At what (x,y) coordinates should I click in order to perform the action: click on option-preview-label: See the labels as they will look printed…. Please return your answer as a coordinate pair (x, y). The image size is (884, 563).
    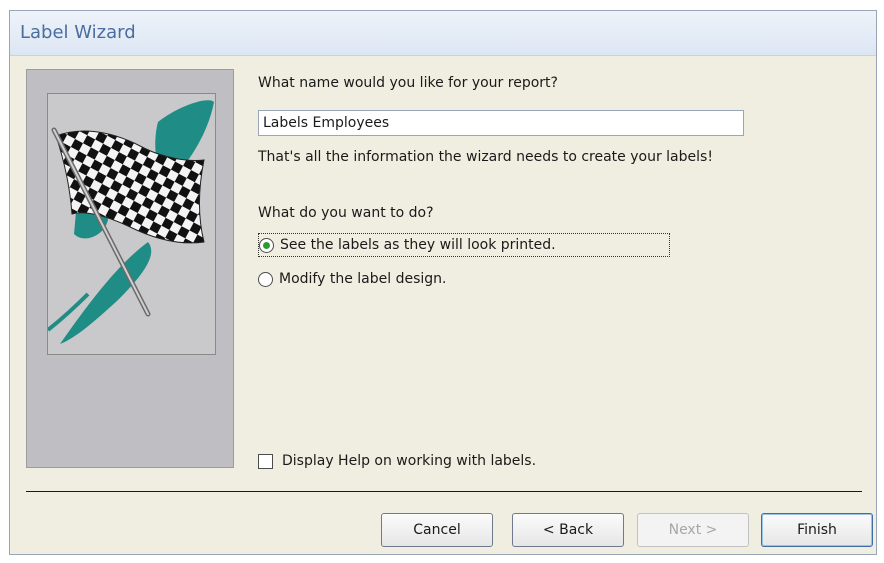
    Looking at the image, I should click on (418, 245).